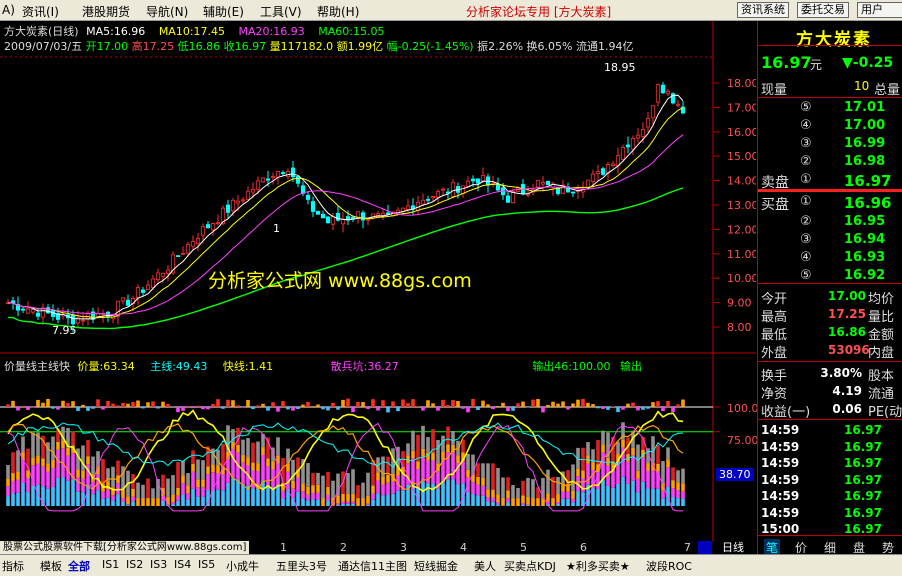 The image size is (902, 576). Describe the element at coordinates (134, 564) in the screenshot. I see `bottom-tab-4: IS2` at that location.